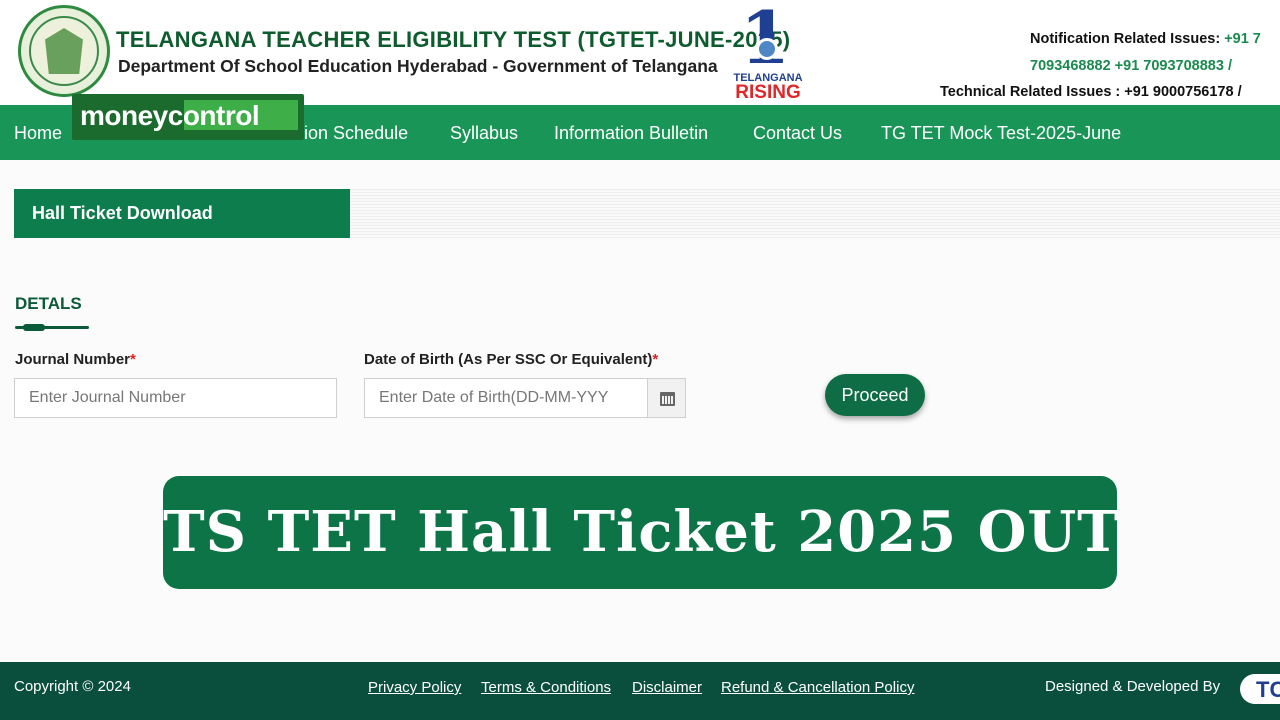 Image resolution: width=1280 pixels, height=720 pixels. What do you see at coordinates (1242, 39) in the screenshot?
I see `notification-number: +91 7` at bounding box center [1242, 39].